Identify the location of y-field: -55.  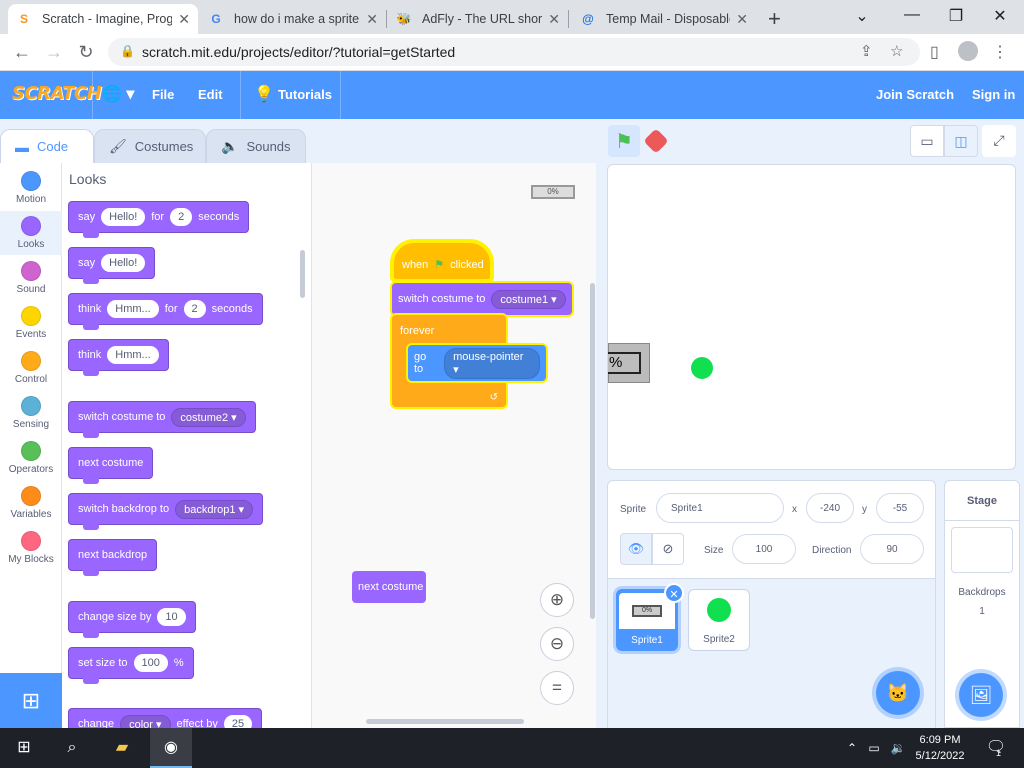
(900, 508).